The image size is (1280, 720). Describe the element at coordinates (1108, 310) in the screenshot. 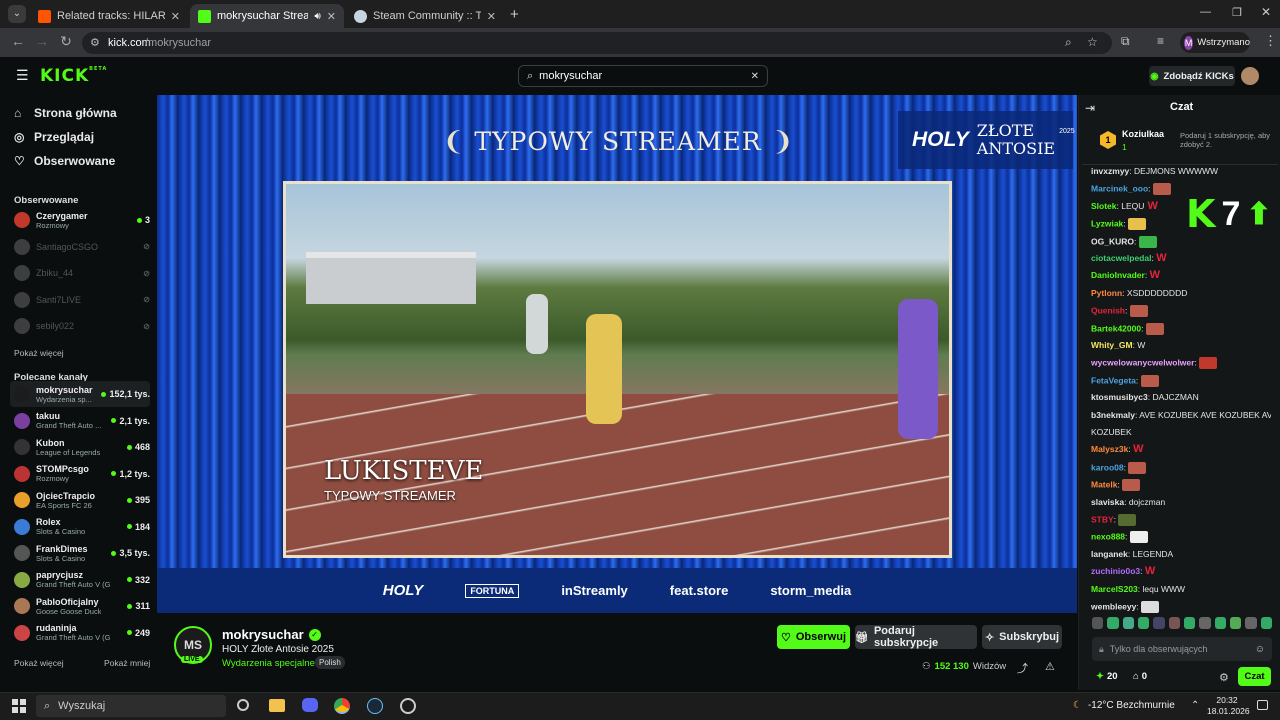

I see `chat-username: Quenish` at that location.